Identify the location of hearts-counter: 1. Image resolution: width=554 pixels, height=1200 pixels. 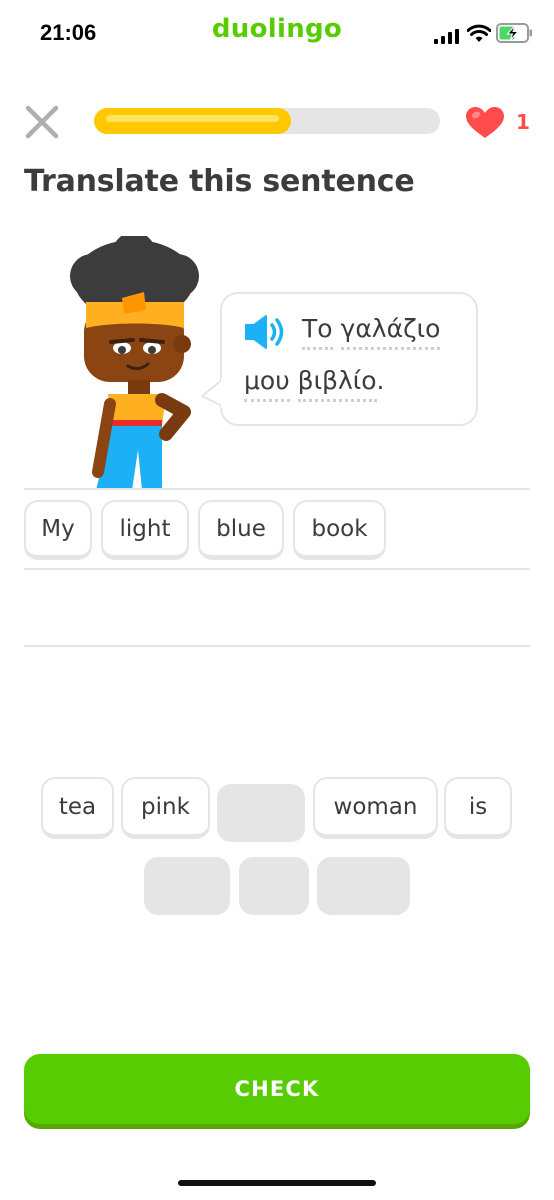
(500, 122).